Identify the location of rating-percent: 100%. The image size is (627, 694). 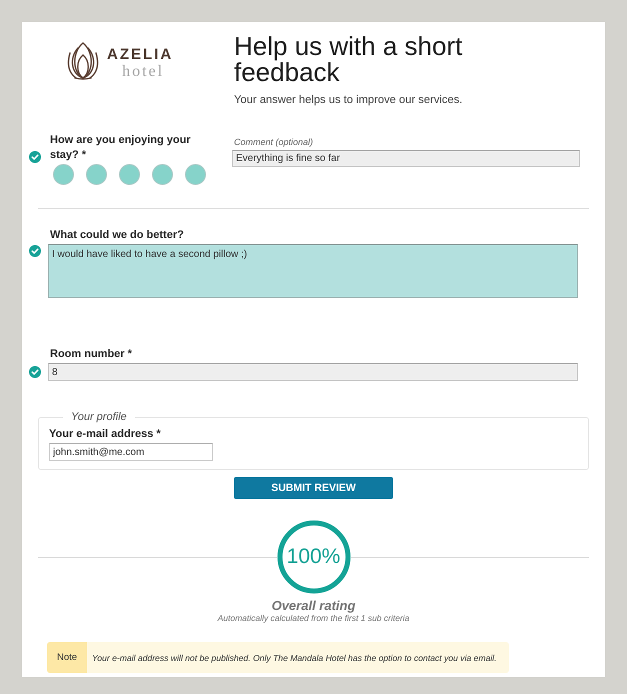
(313, 557).